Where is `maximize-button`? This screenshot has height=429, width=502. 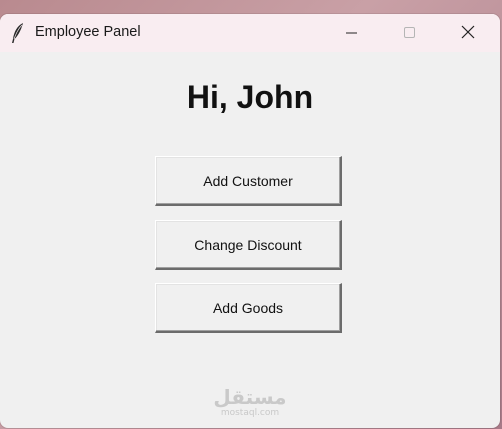
maximize-button is located at coordinates (410, 33).